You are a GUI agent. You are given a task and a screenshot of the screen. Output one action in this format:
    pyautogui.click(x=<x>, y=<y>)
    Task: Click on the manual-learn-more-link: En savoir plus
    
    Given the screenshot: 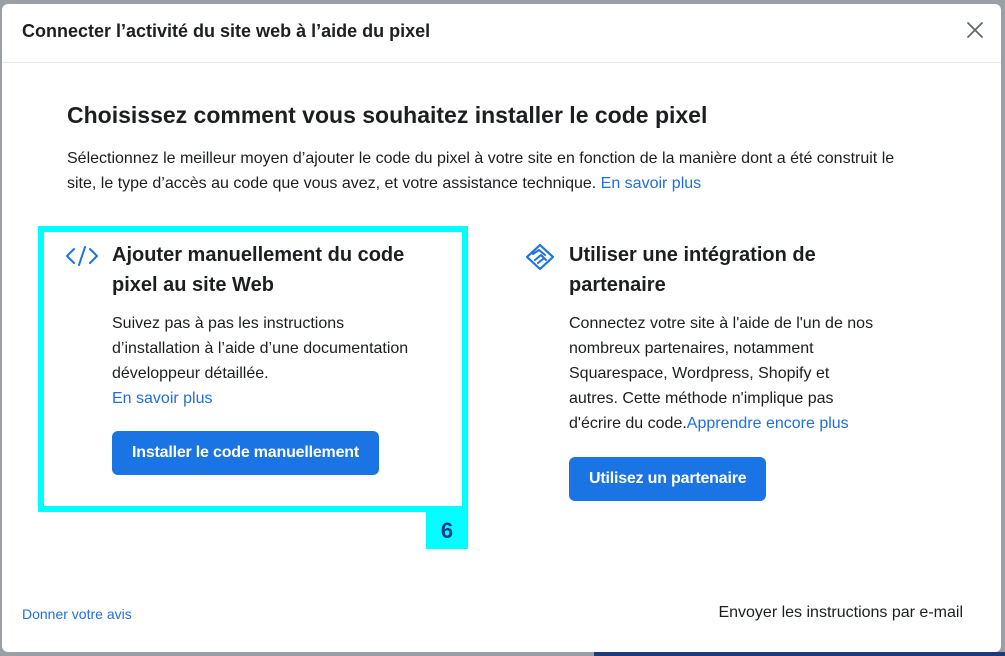 What is the action you would take?
    pyautogui.click(x=162, y=398)
    